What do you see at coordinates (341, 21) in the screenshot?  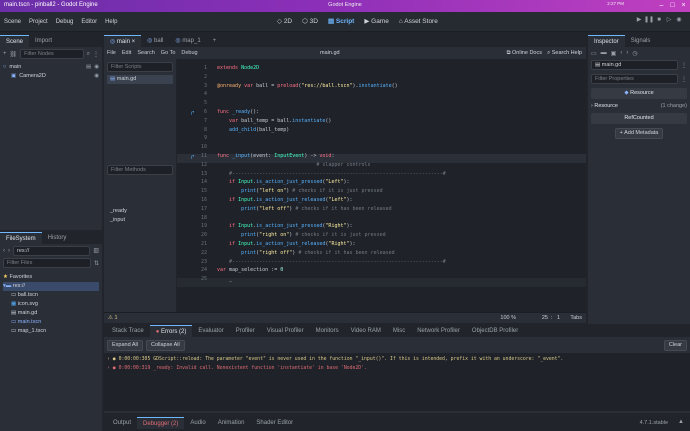 I see `workspace-script: ▤ Script` at bounding box center [341, 21].